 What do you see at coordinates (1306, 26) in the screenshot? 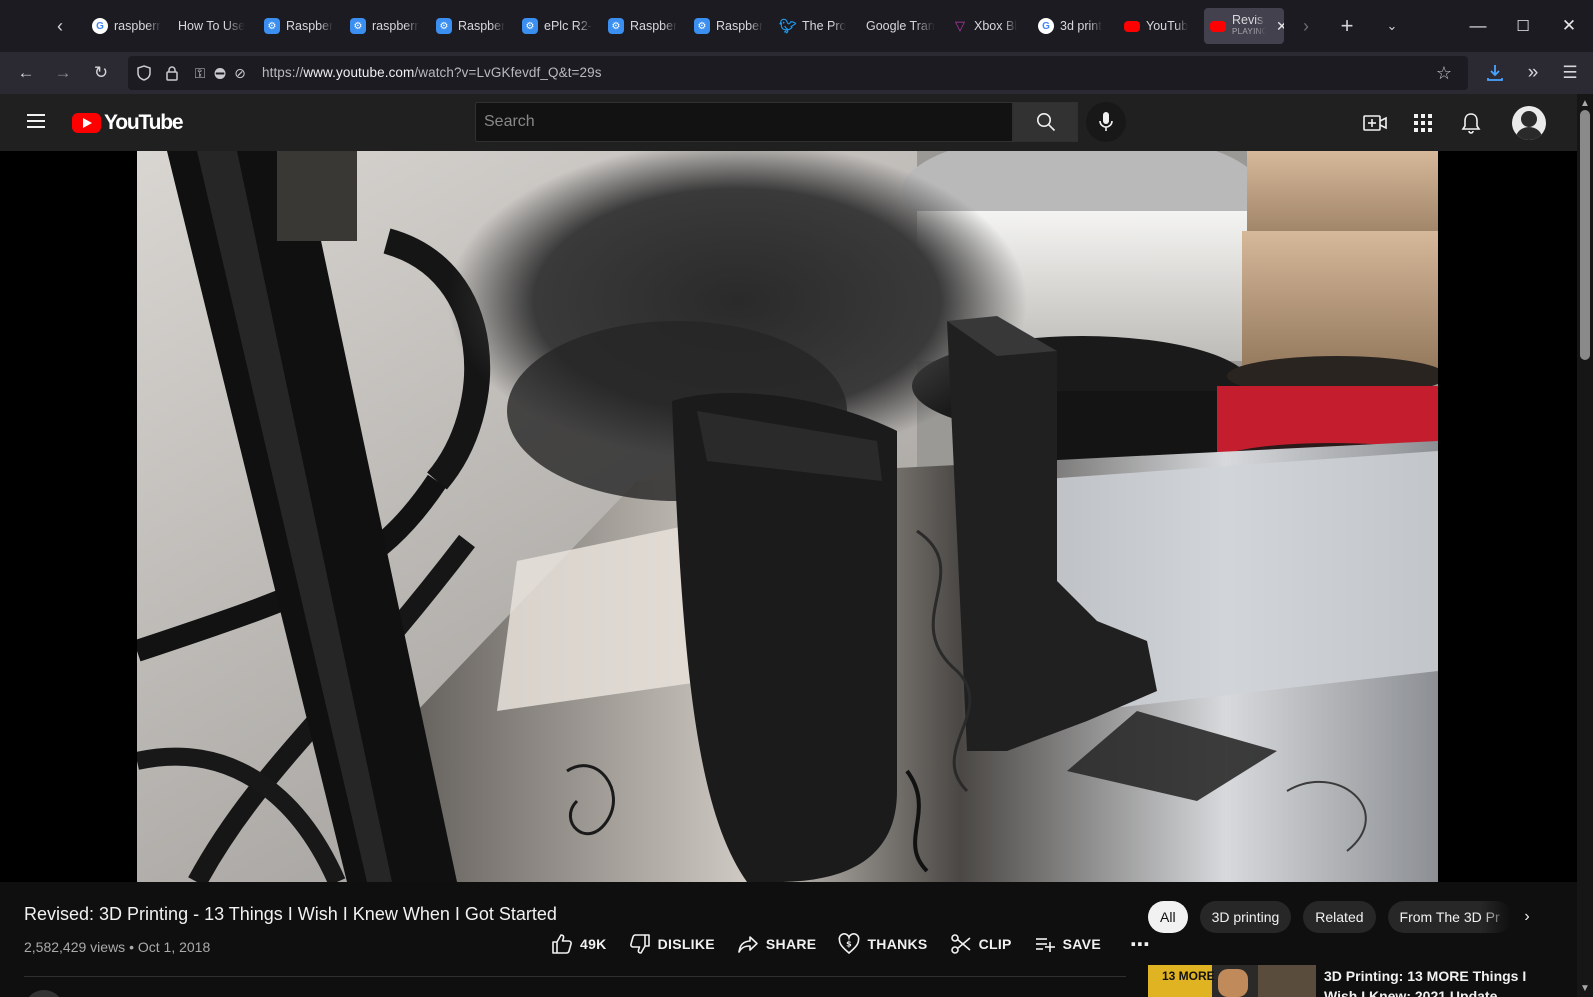
I see `tab-scroll-right-icon: ›` at bounding box center [1306, 26].